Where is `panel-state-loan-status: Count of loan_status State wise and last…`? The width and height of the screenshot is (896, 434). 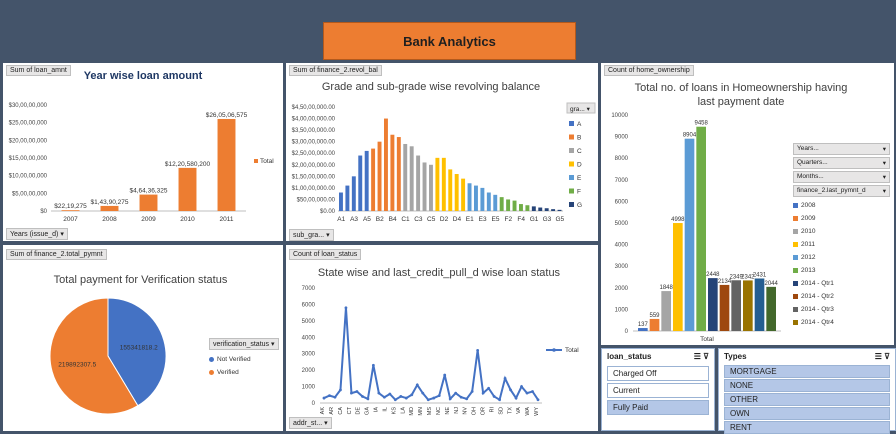 panel-state-loan-status: Count of loan_status State wise and last… is located at coordinates (442, 338).